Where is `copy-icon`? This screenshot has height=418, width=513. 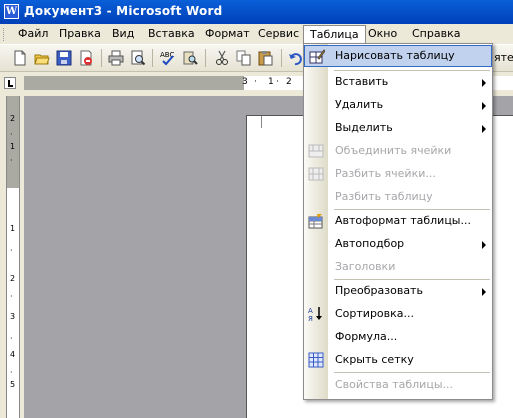 copy-icon is located at coordinates (244, 58).